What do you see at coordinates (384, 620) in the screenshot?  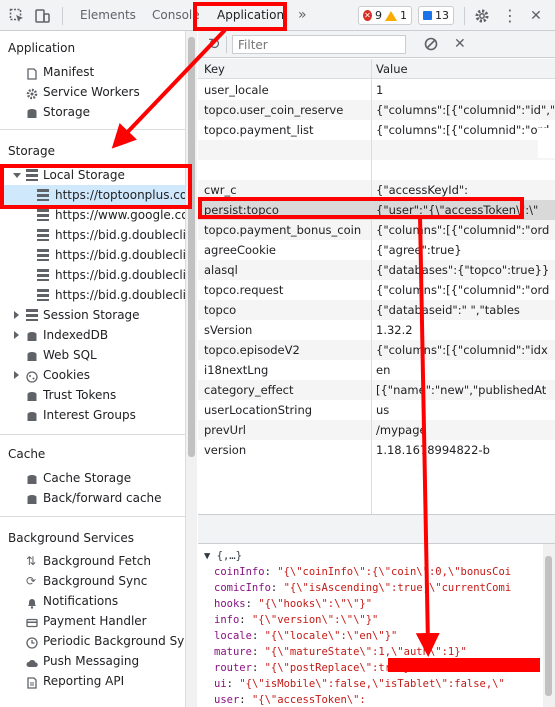 I see `preview-entry: info: "{\"version\":\"\"}"` at bounding box center [384, 620].